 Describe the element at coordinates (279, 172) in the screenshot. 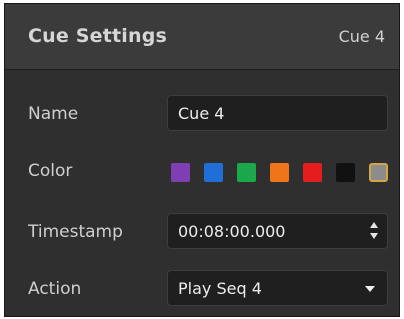

I see `color-swatch-orange` at that location.